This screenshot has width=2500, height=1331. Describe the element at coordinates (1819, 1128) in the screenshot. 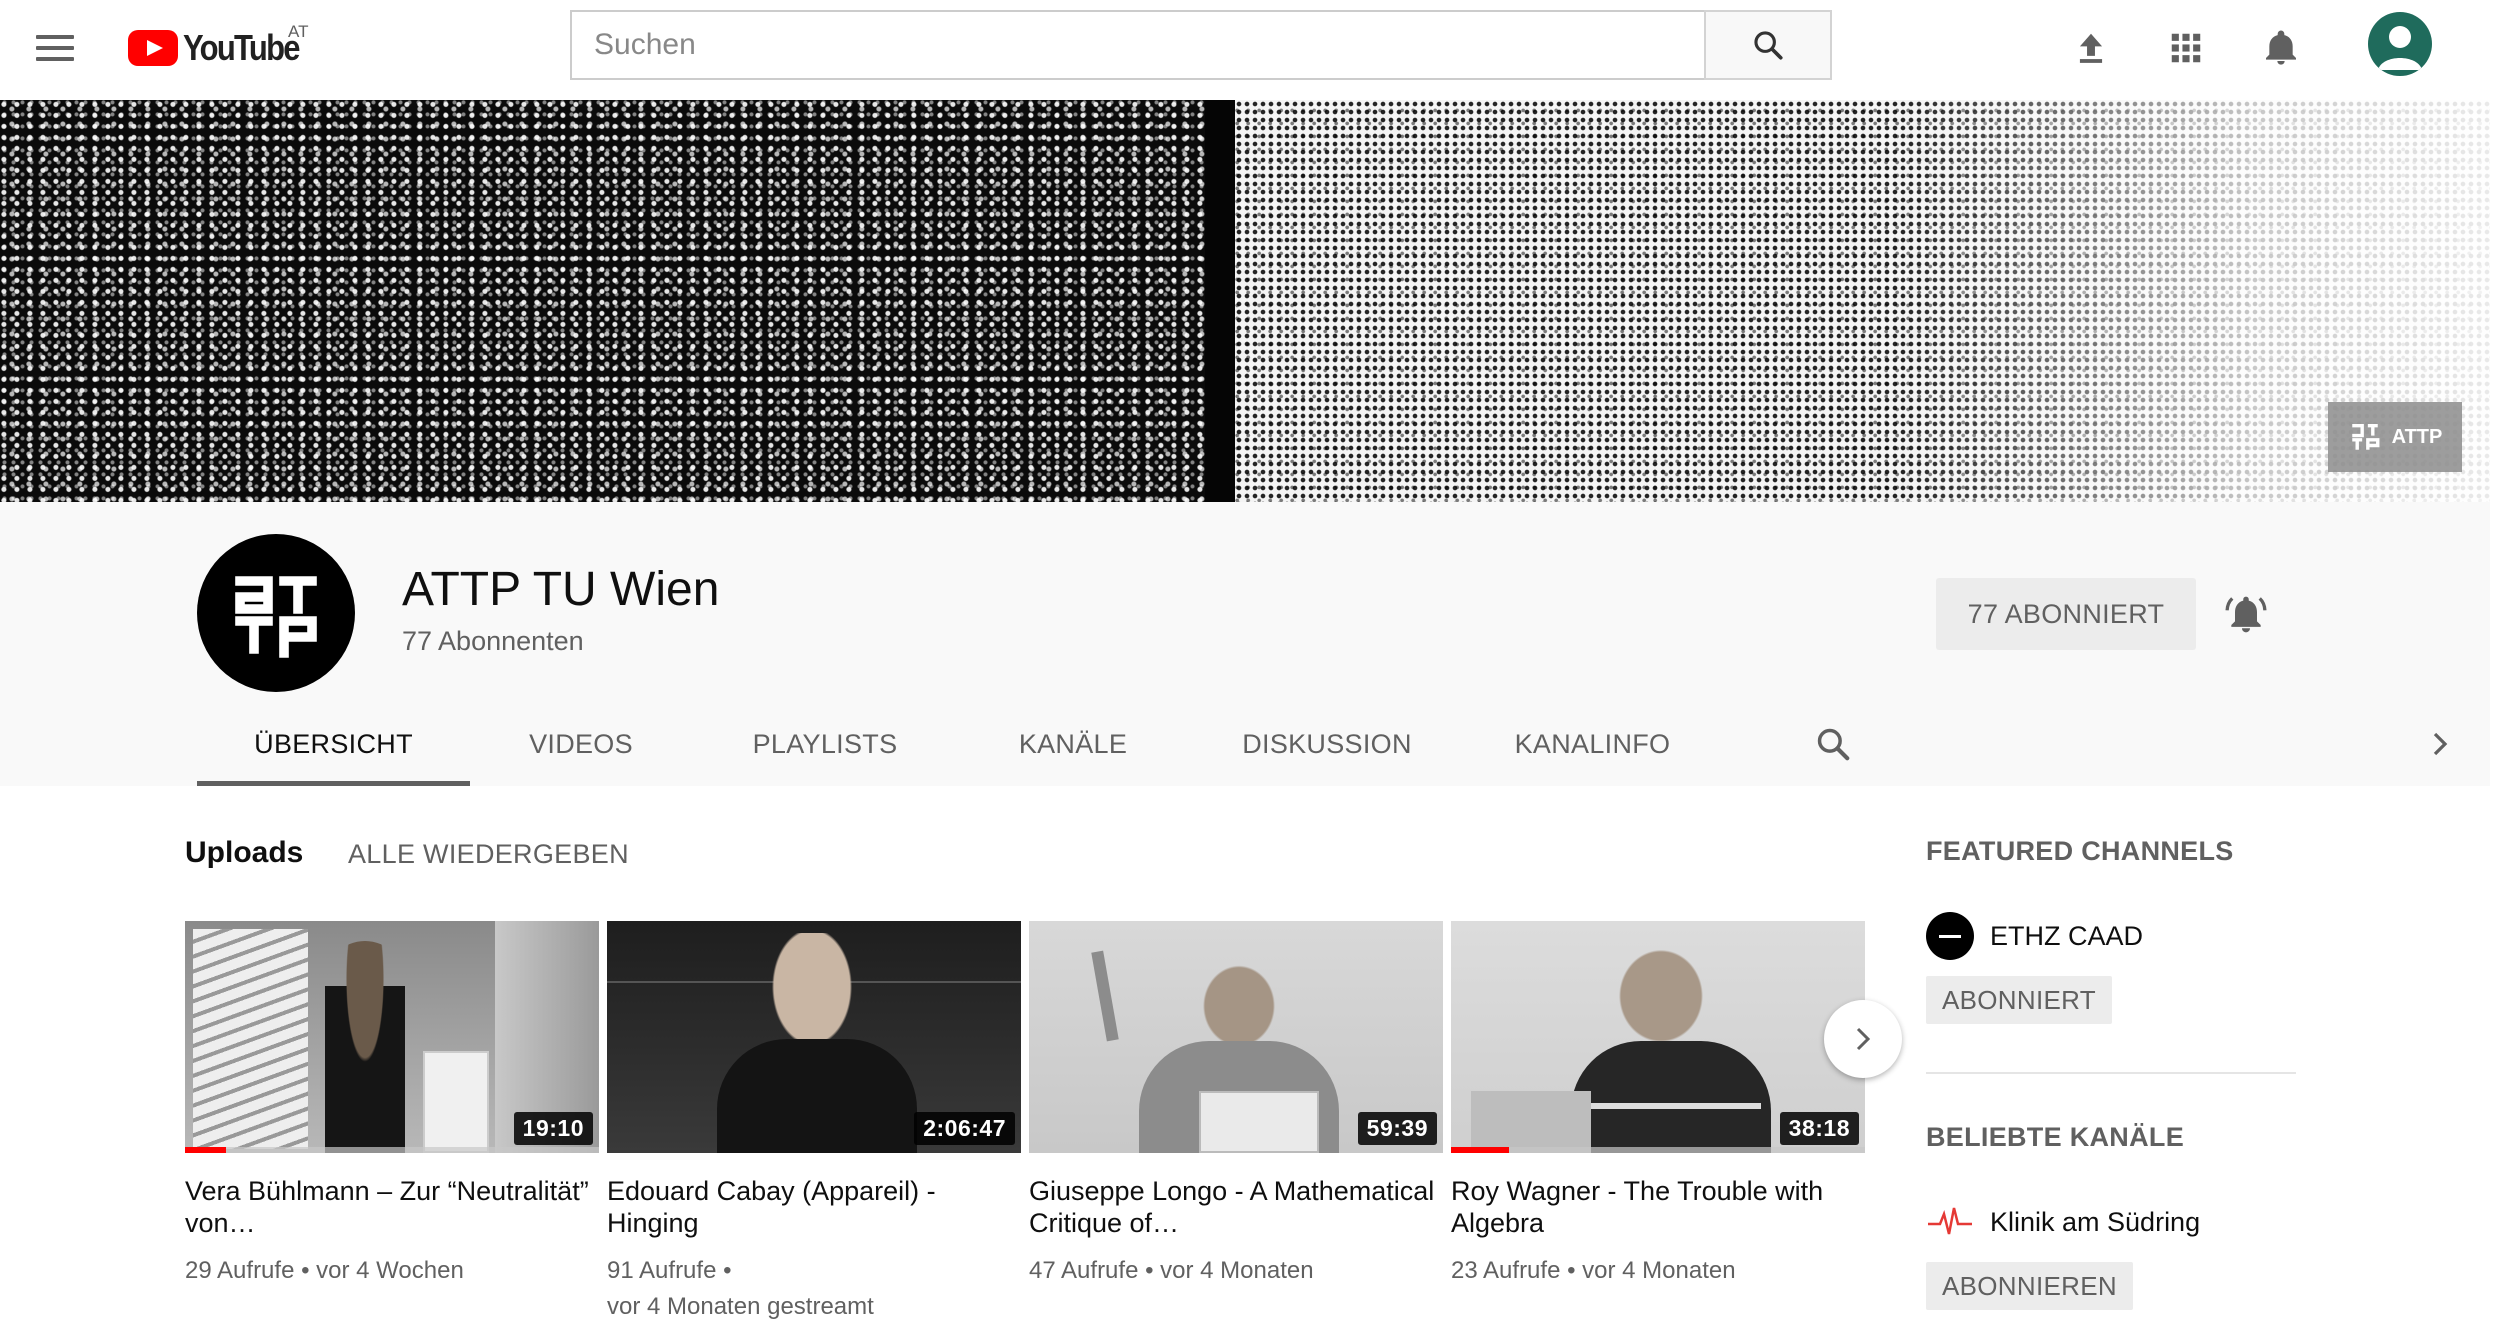

I see `video-duration: 38:18` at that location.